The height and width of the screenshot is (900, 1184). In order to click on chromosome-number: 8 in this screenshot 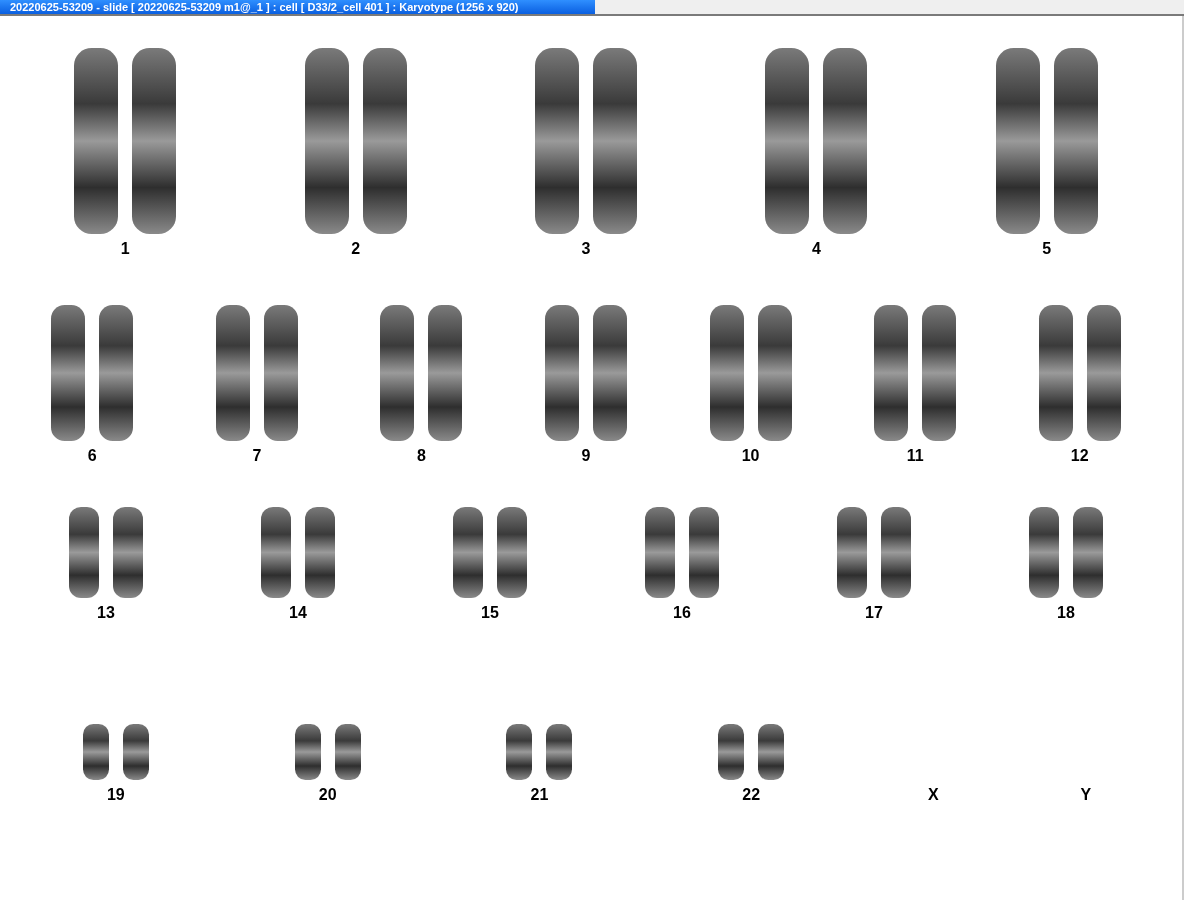, I will do `click(421, 456)`.